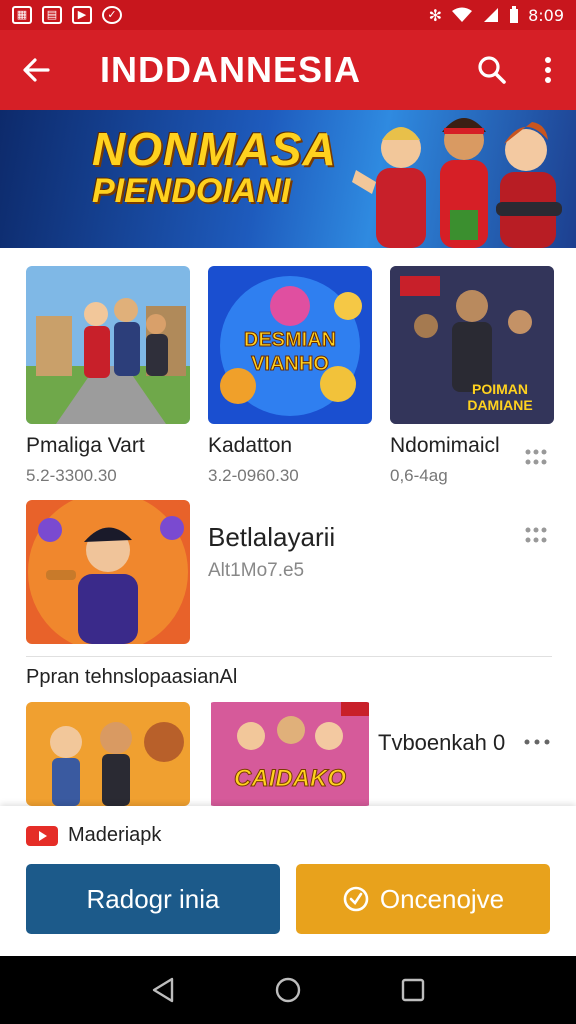 The width and height of the screenshot is (576, 1024). I want to click on nav-back-button, so click(163, 990).